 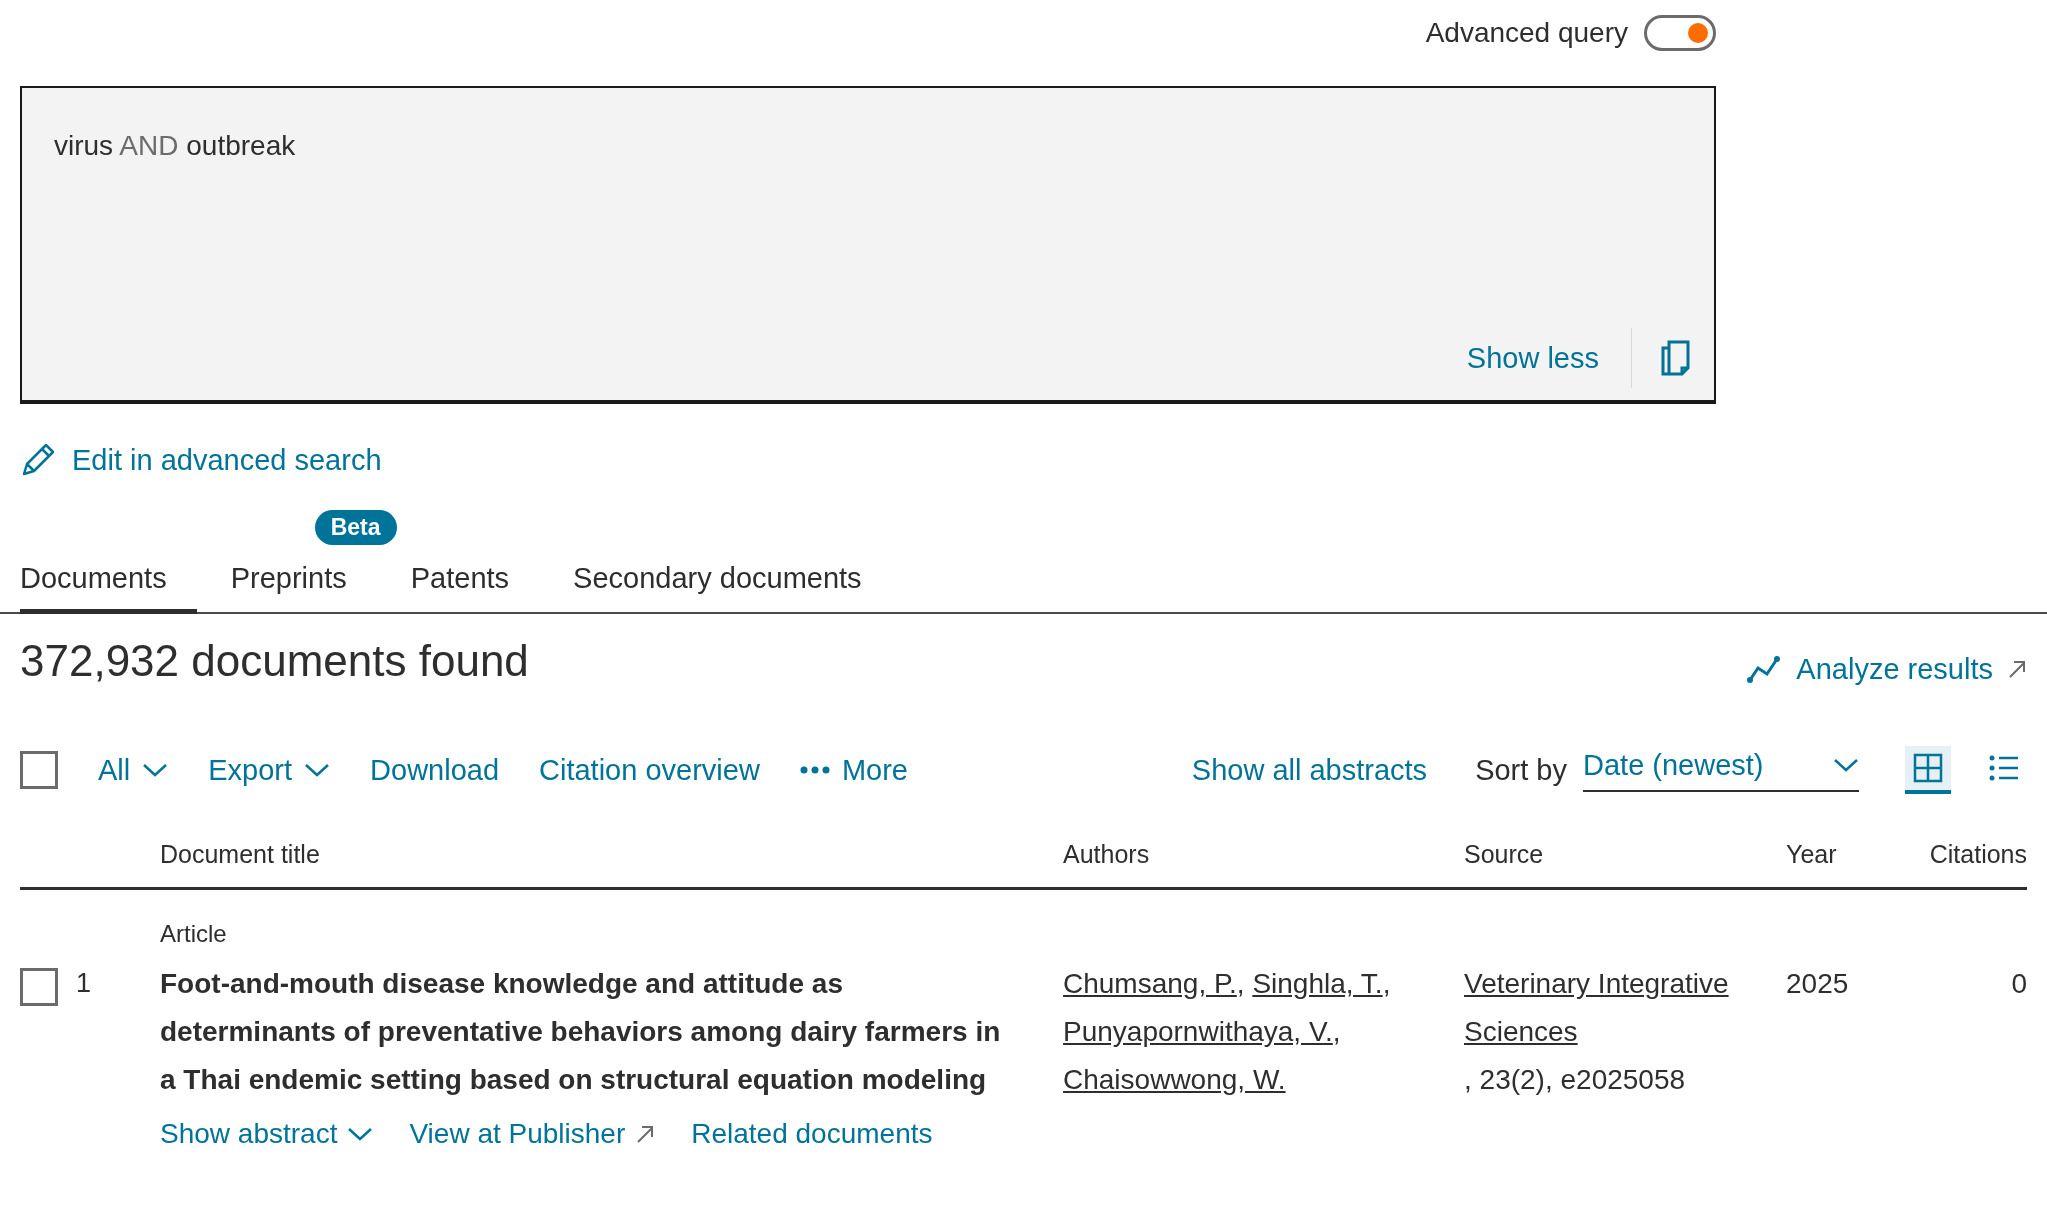 I want to click on analyze-results-link: Analyze results, so click(x=1894, y=669).